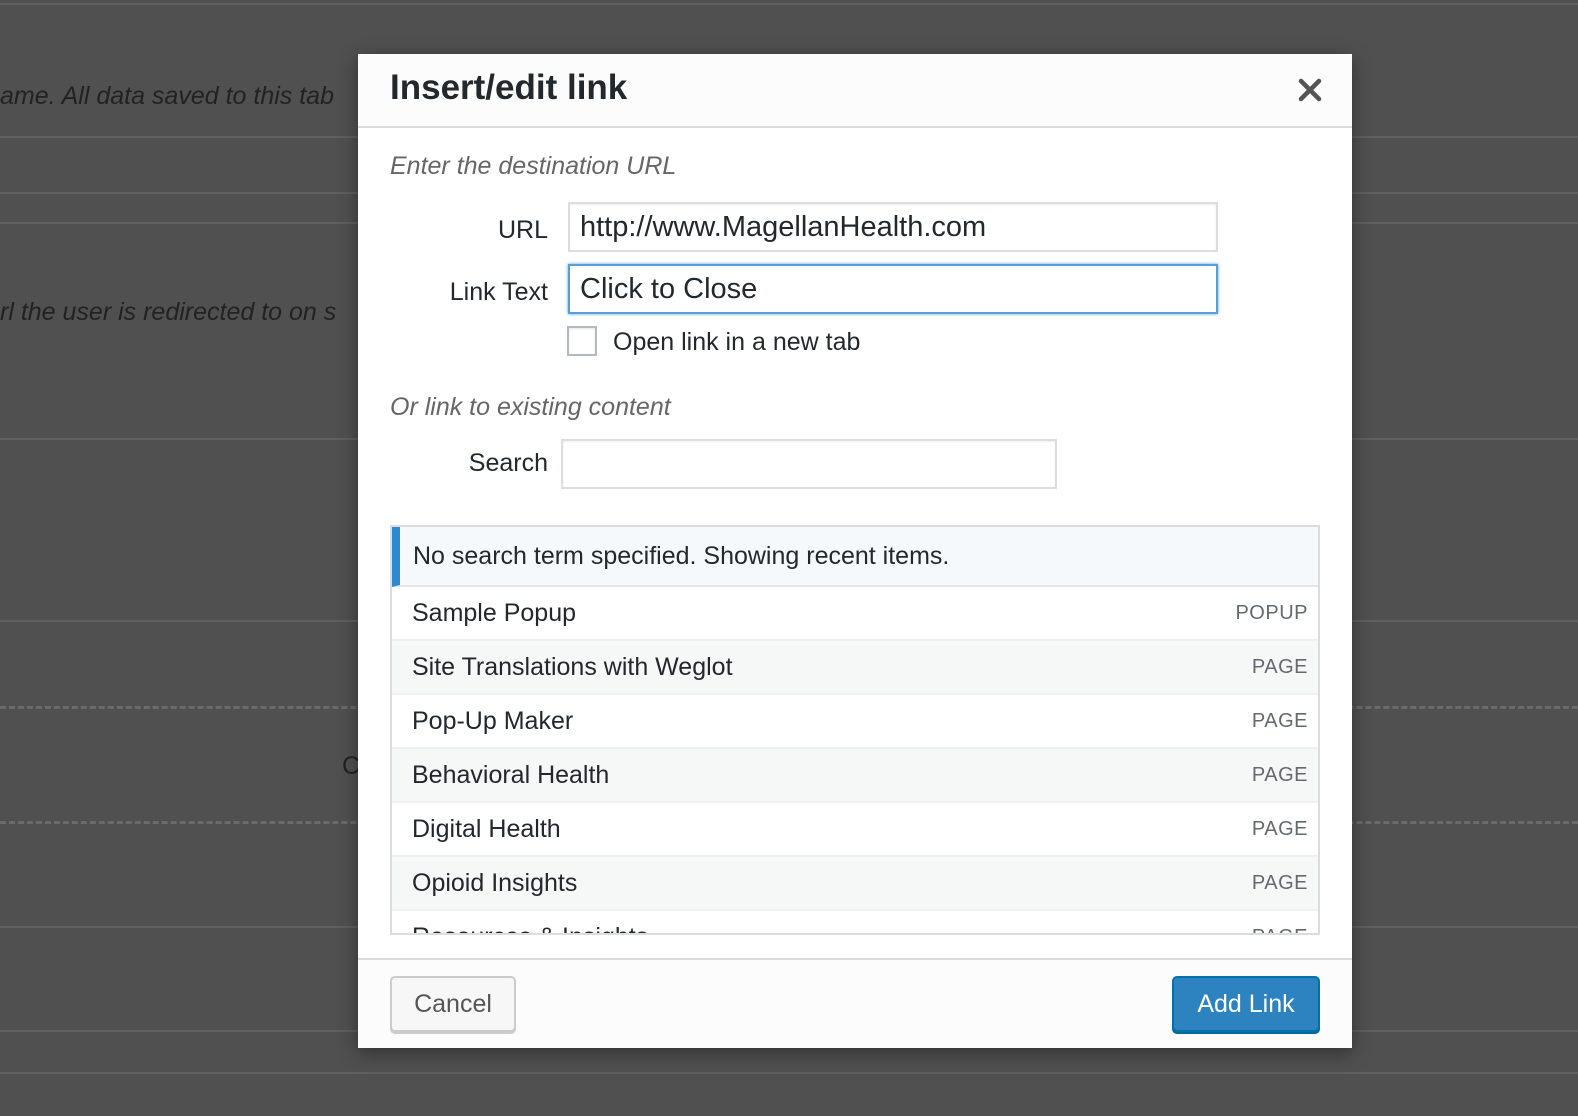 This screenshot has height=1116, width=1578. I want to click on close-button, so click(1310, 90).